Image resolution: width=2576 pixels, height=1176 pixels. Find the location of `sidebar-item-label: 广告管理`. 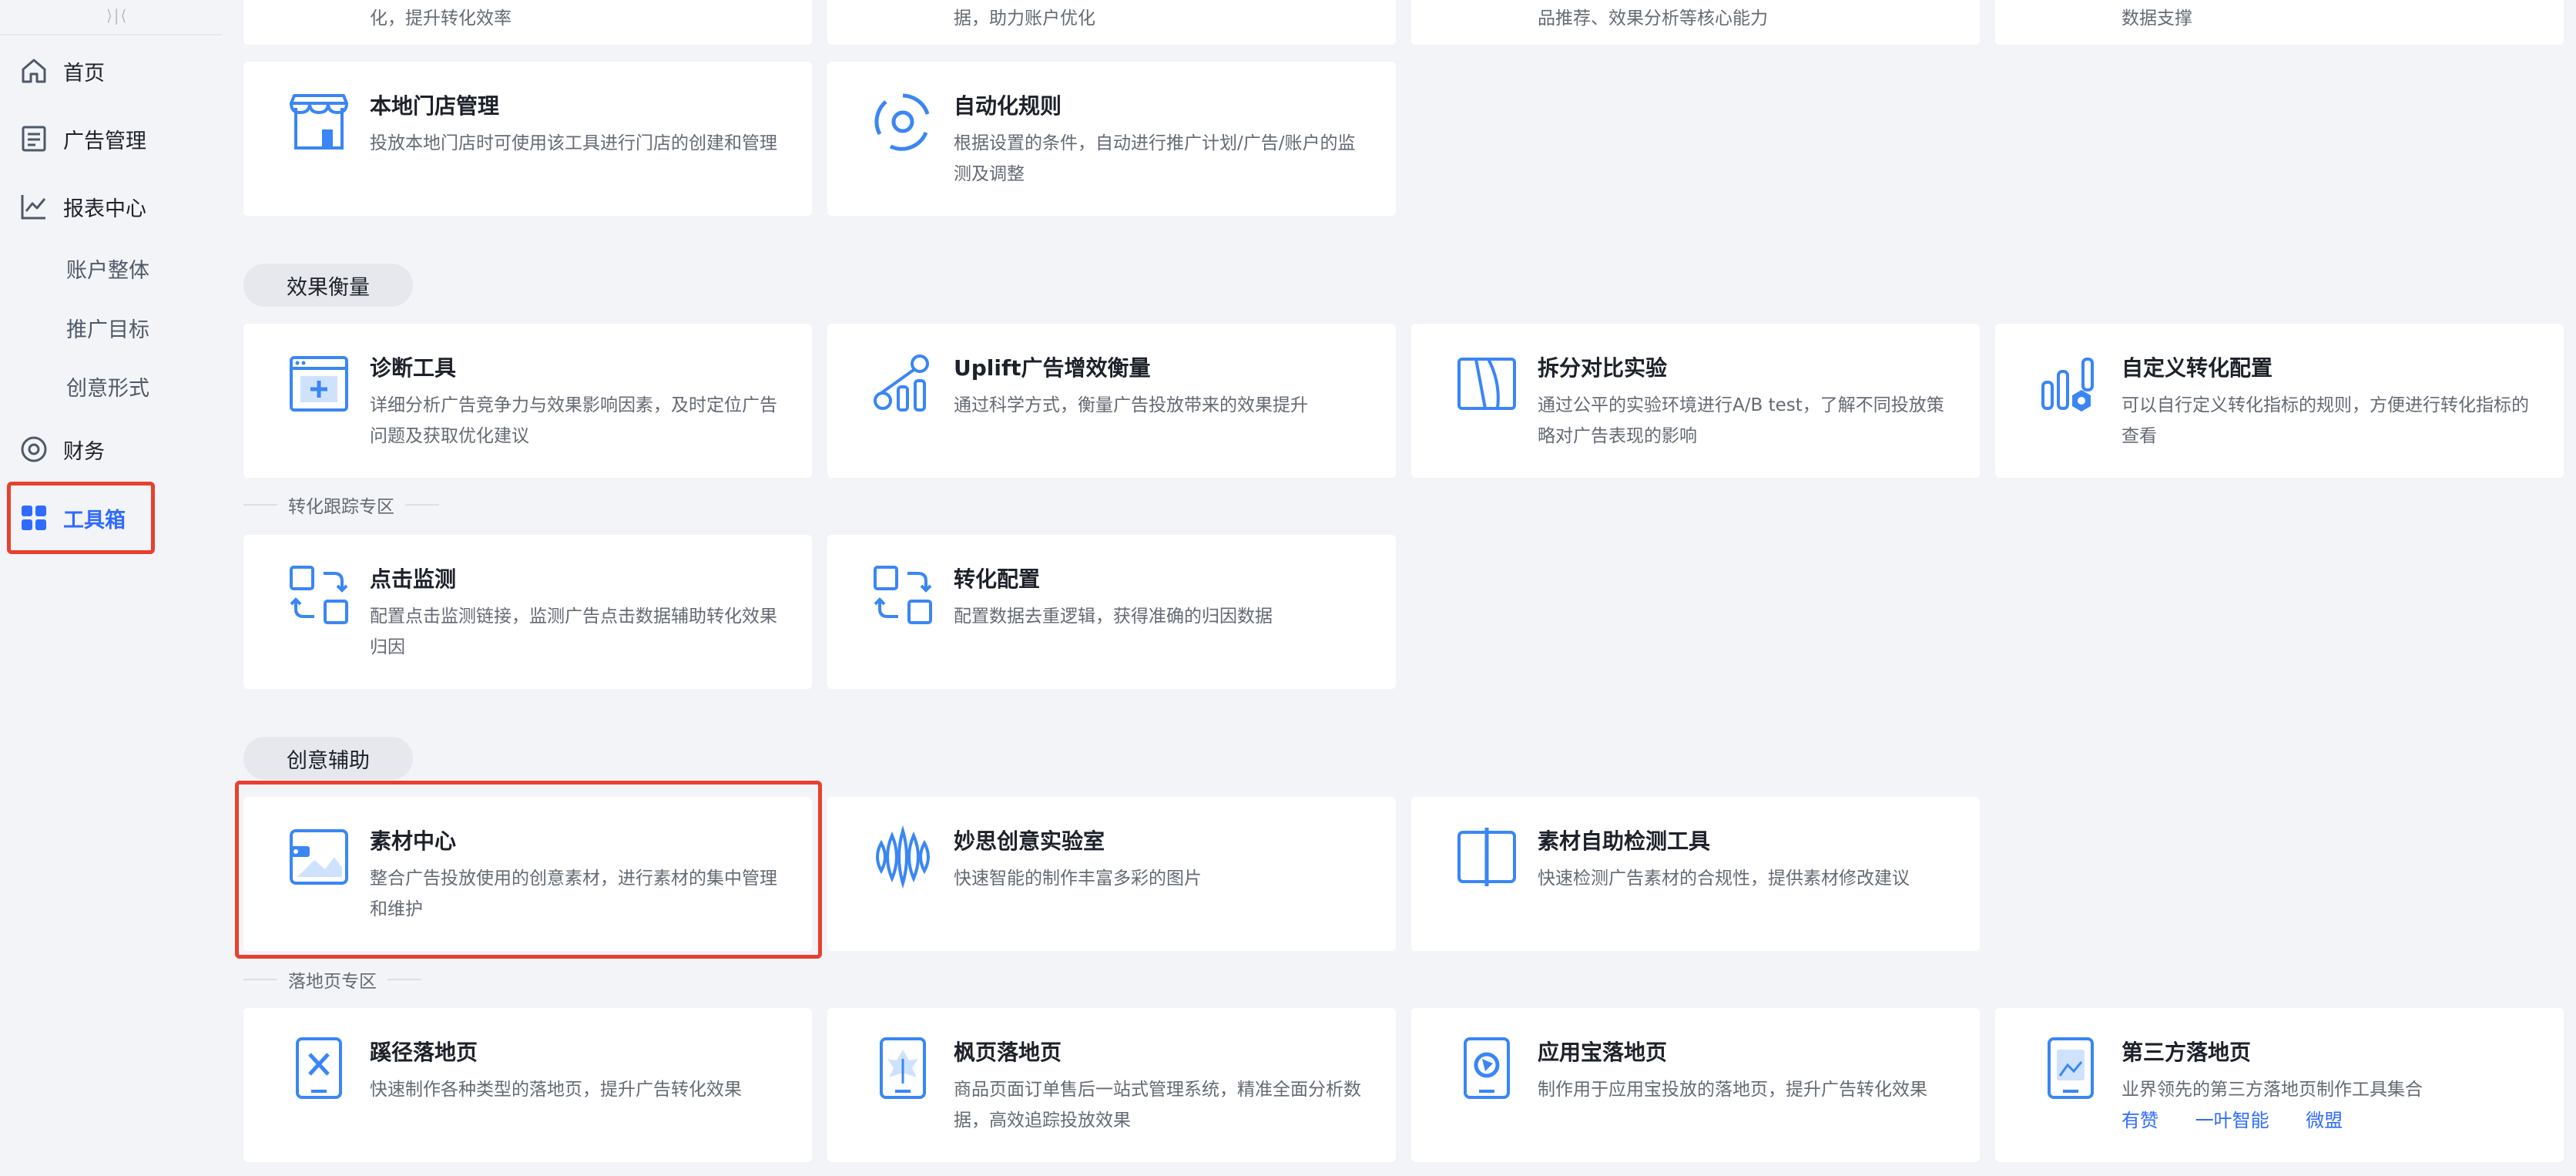

sidebar-item-label: 广告管理 is located at coordinates (104, 141).